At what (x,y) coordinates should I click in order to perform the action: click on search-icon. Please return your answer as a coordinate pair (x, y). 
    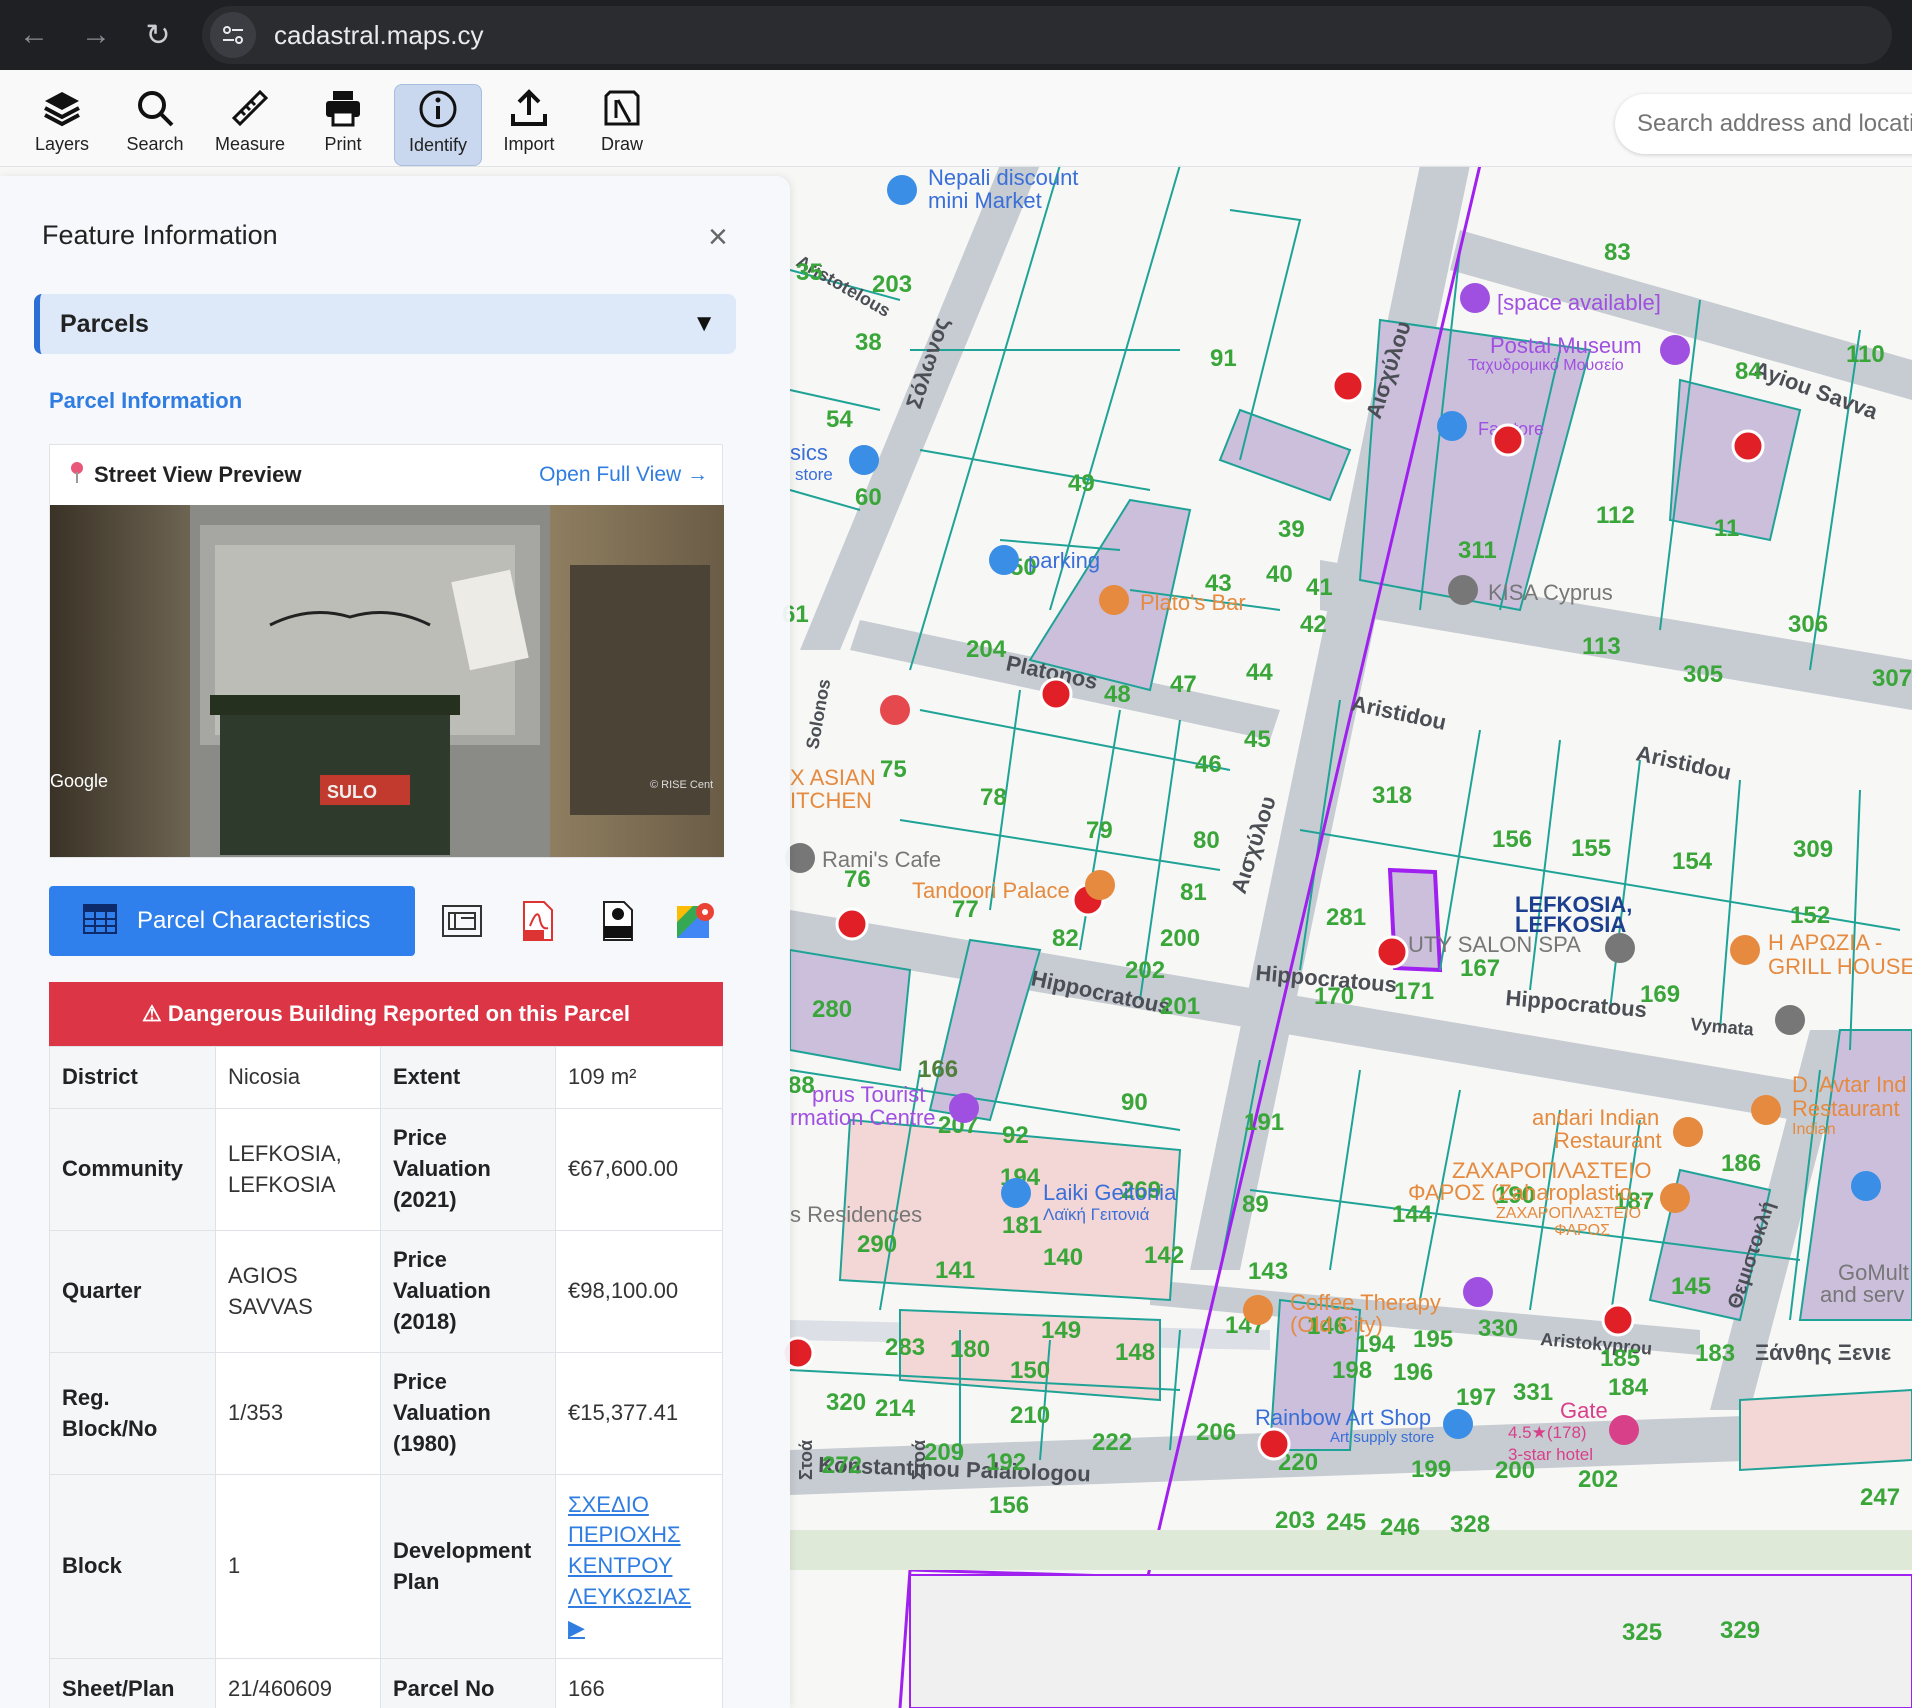
    Looking at the image, I should click on (155, 108).